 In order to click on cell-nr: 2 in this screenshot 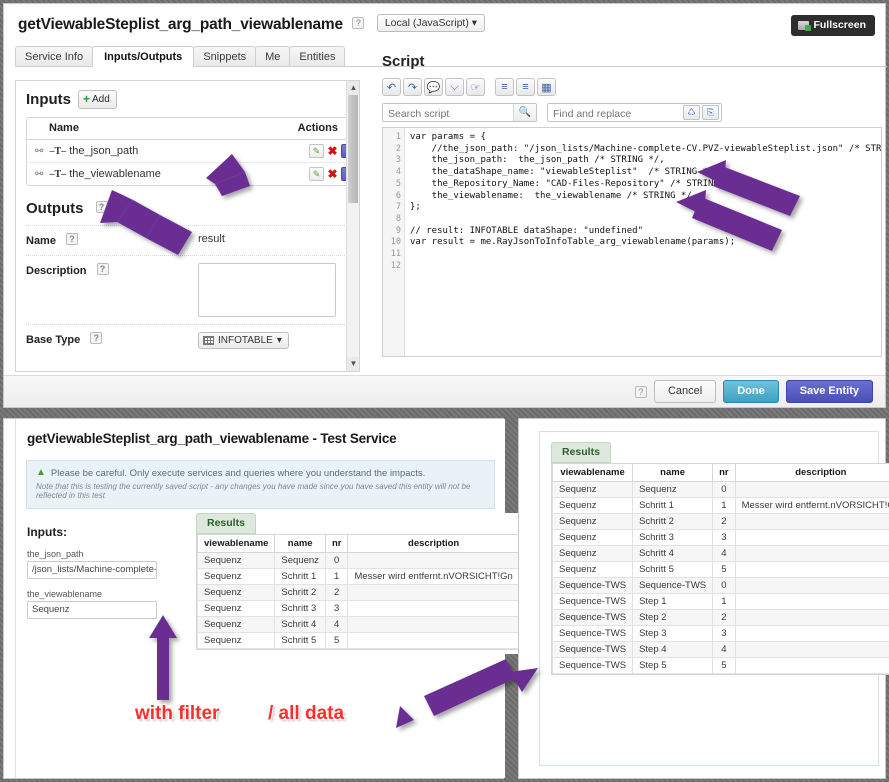, I will do `click(336, 592)`.